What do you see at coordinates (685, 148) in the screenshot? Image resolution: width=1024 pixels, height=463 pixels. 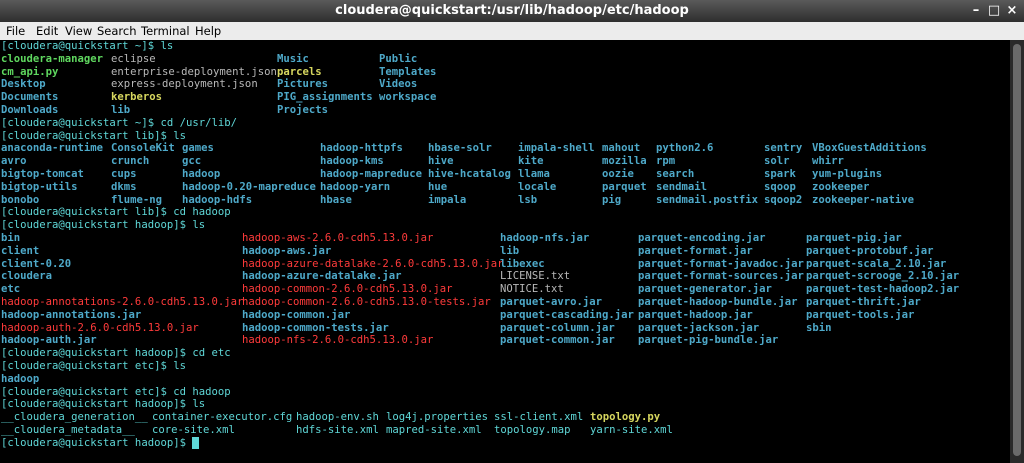 I see `listing-entry: python2.6` at bounding box center [685, 148].